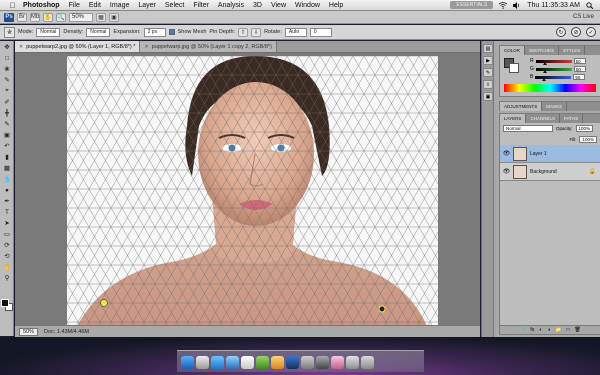 The width and height of the screenshot is (600, 375). I want to click on tab-masks: MASKS, so click(555, 106).